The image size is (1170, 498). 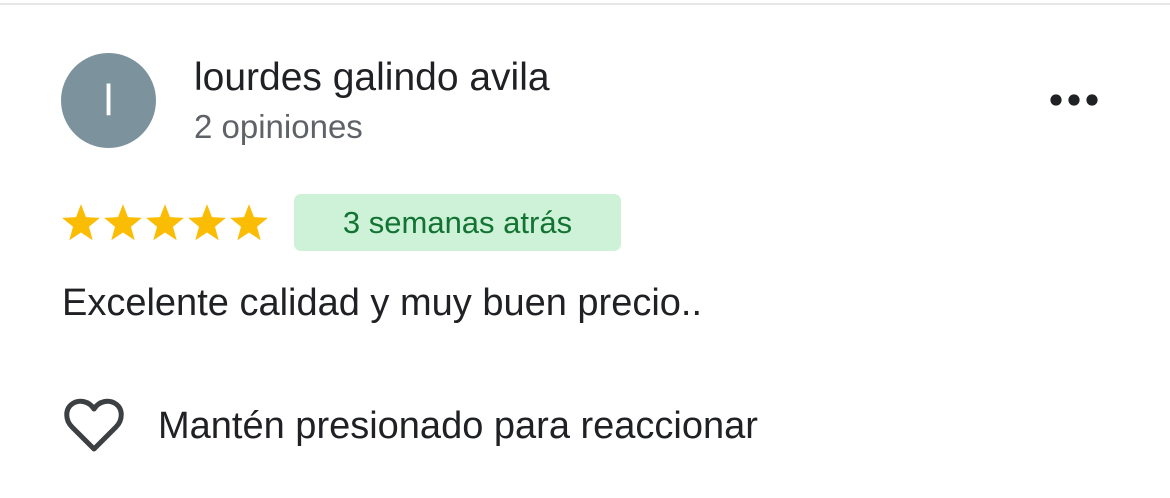 I want to click on react-label: Mantén presionado para reaccionar, so click(x=458, y=425).